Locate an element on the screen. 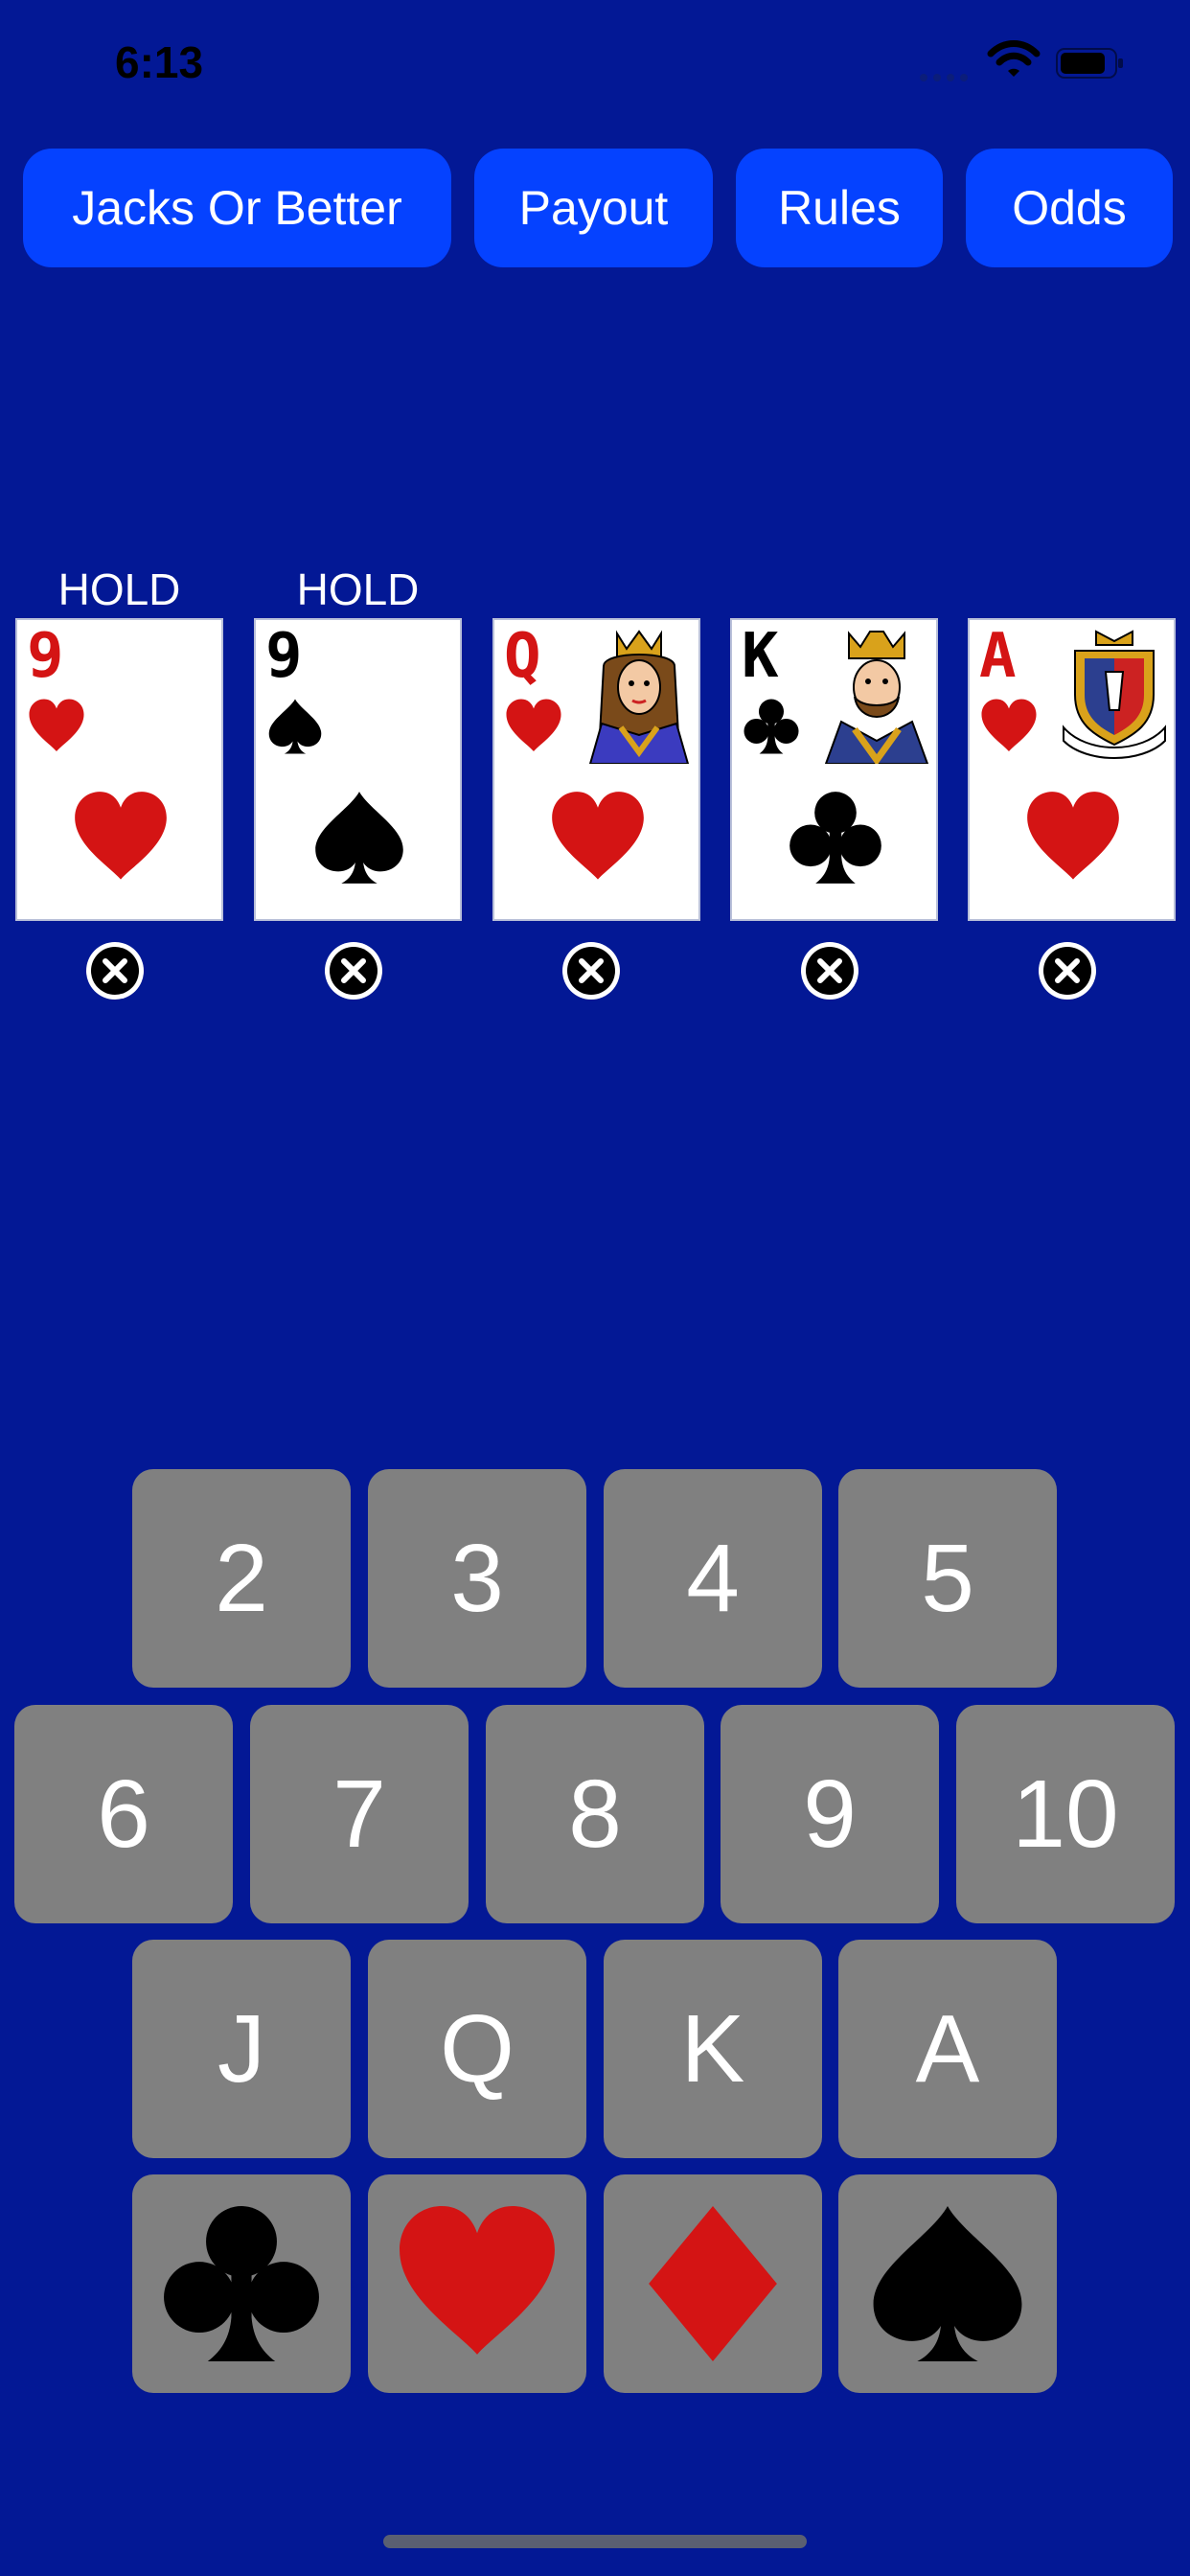  queen-face-icon is located at coordinates (639, 697).